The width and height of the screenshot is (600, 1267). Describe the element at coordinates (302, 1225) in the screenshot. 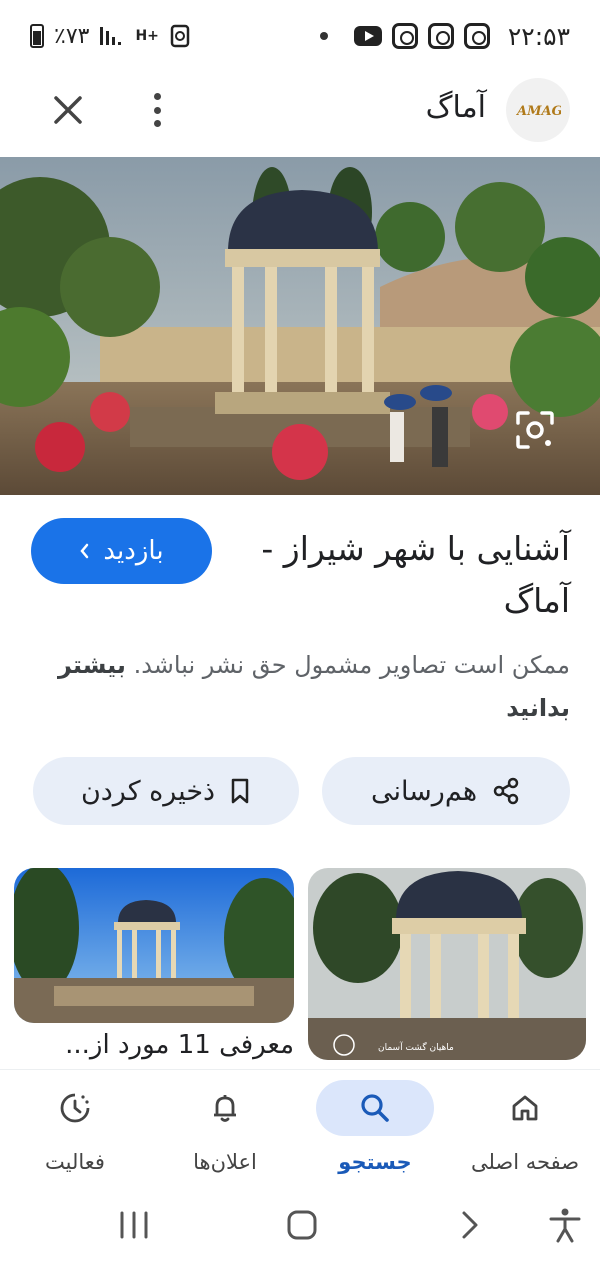

I see `home-button-icon` at that location.